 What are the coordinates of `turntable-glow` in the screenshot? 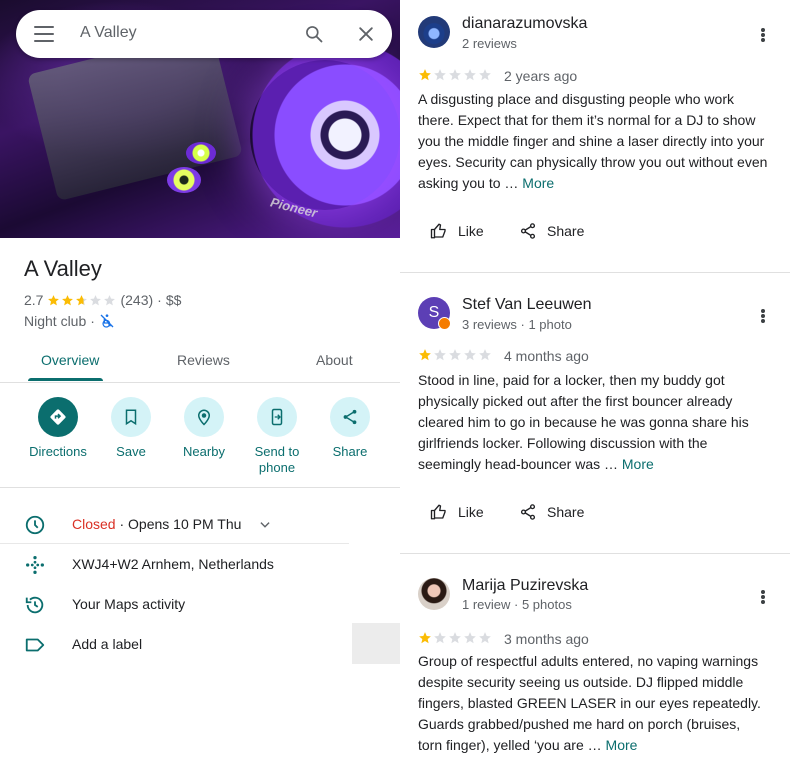 It's located at (325, 135).